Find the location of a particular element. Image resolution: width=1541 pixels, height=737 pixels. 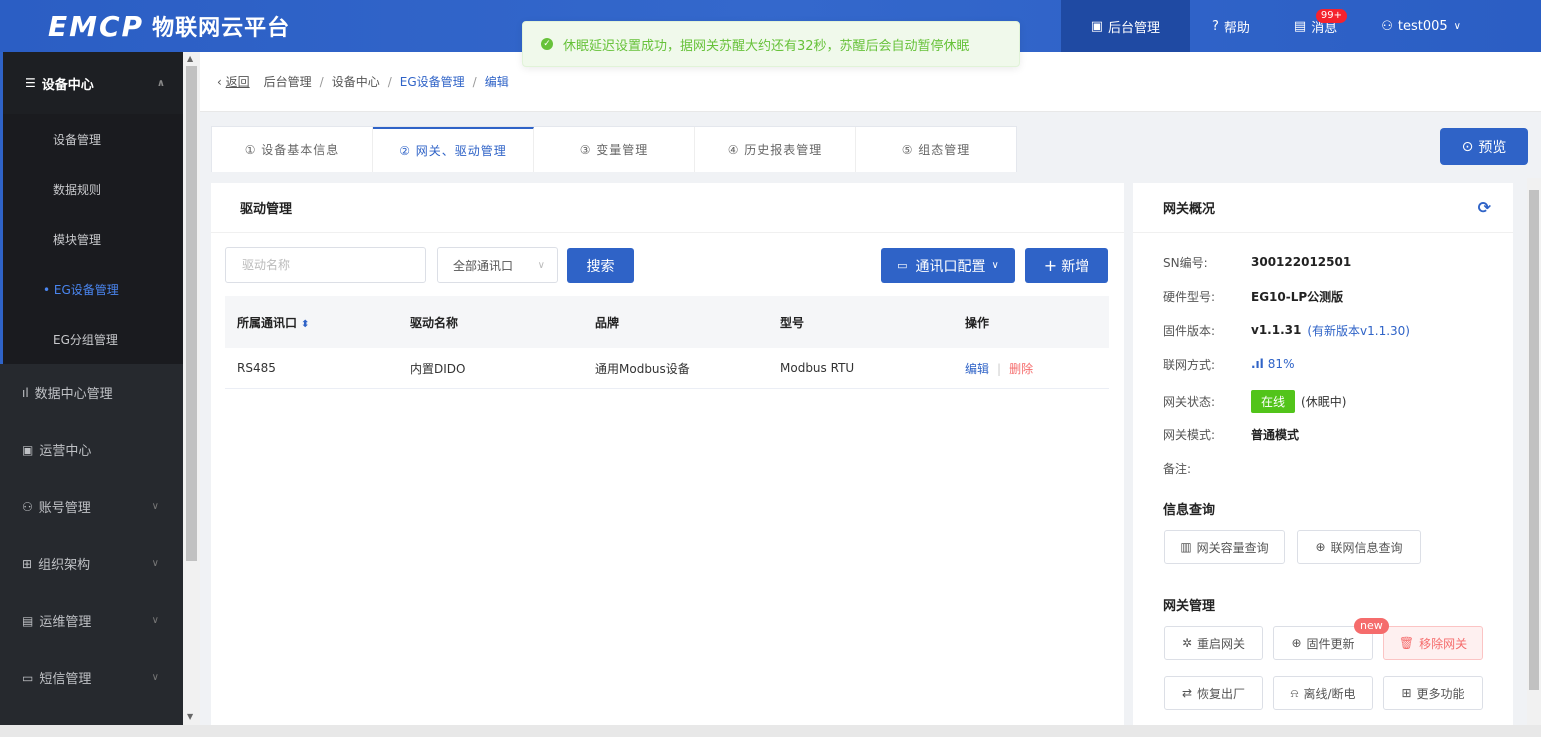

capacity-query-button: ▥ 网关容量查询 is located at coordinates (1224, 547).